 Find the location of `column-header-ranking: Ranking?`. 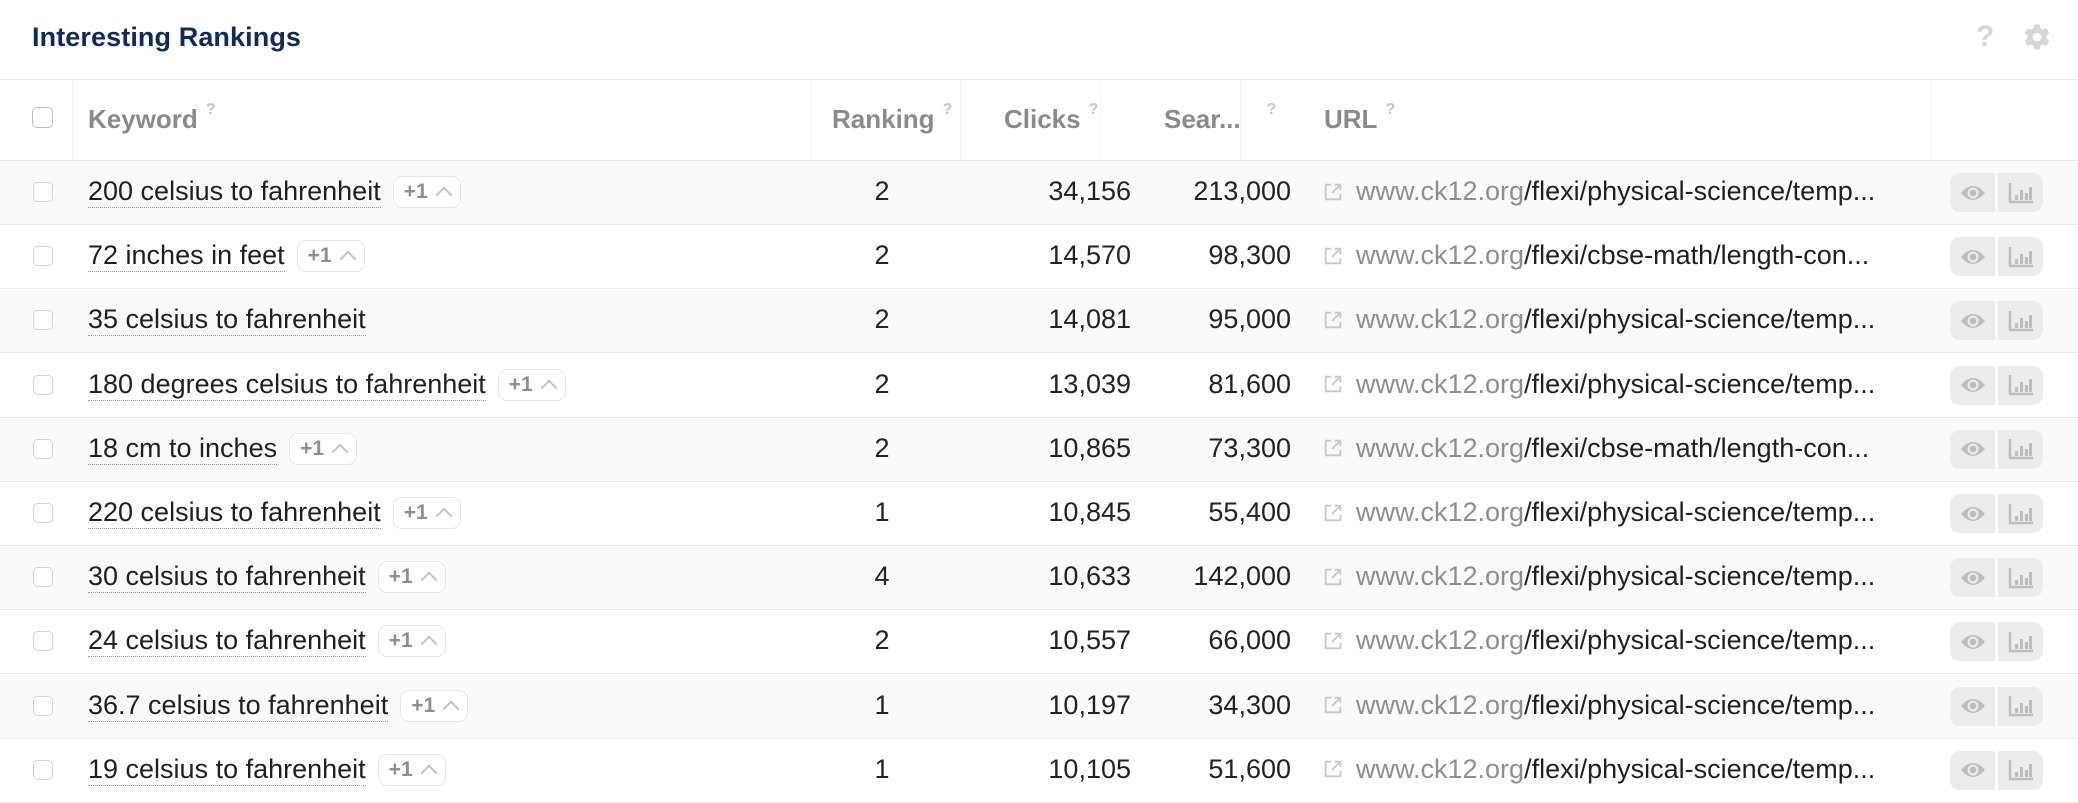

column-header-ranking: Ranking? is located at coordinates (892, 118).